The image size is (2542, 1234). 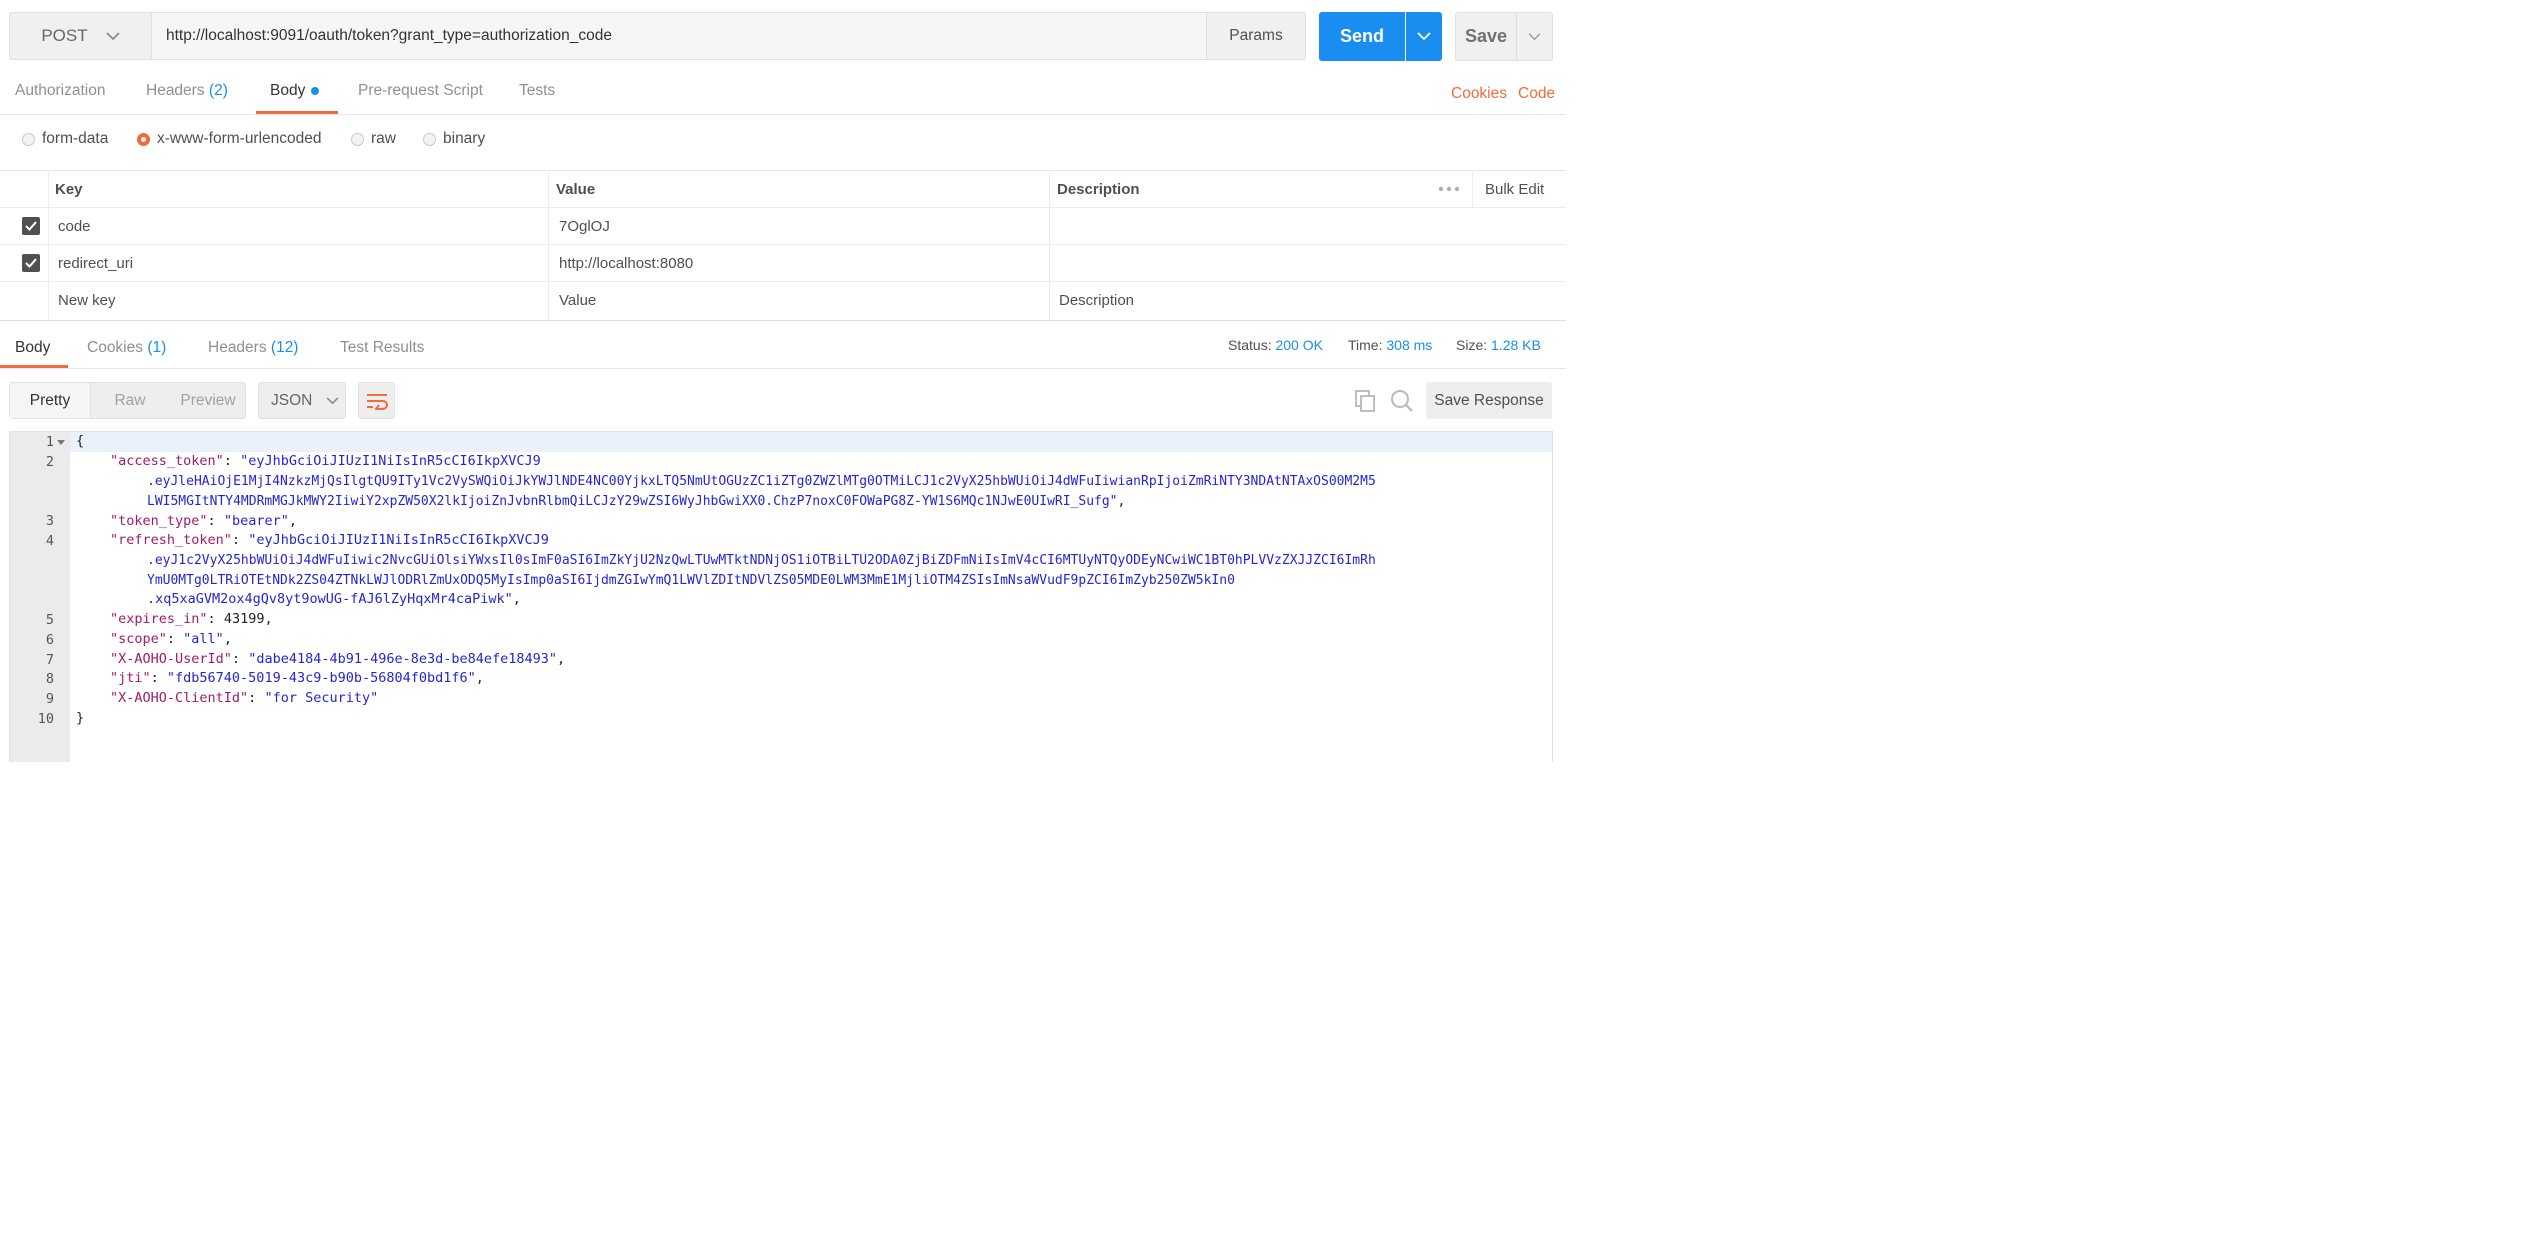 I want to click on wrap-lines-button, so click(x=376, y=400).